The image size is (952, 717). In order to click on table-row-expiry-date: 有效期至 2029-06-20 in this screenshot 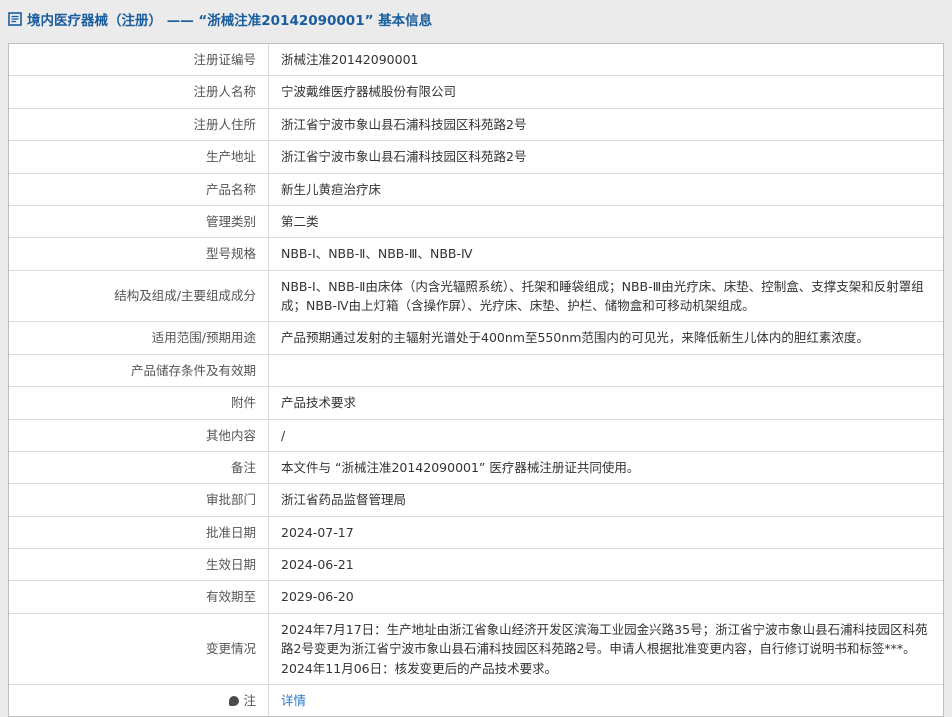, I will do `click(476, 597)`.